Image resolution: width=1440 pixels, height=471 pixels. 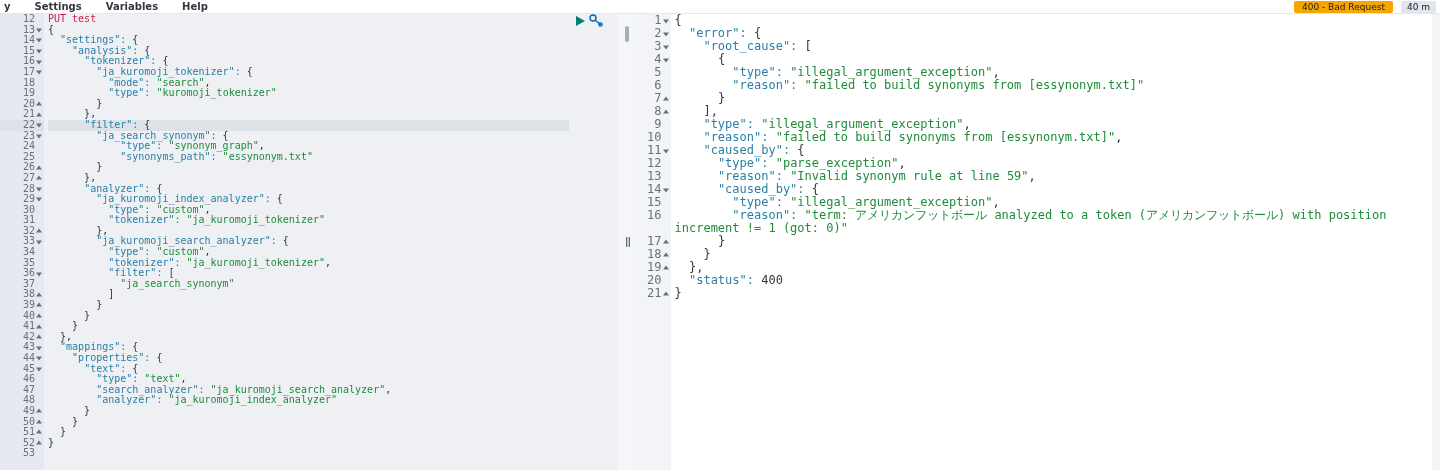 I want to click on line-number: 31, so click(x=28, y=220).